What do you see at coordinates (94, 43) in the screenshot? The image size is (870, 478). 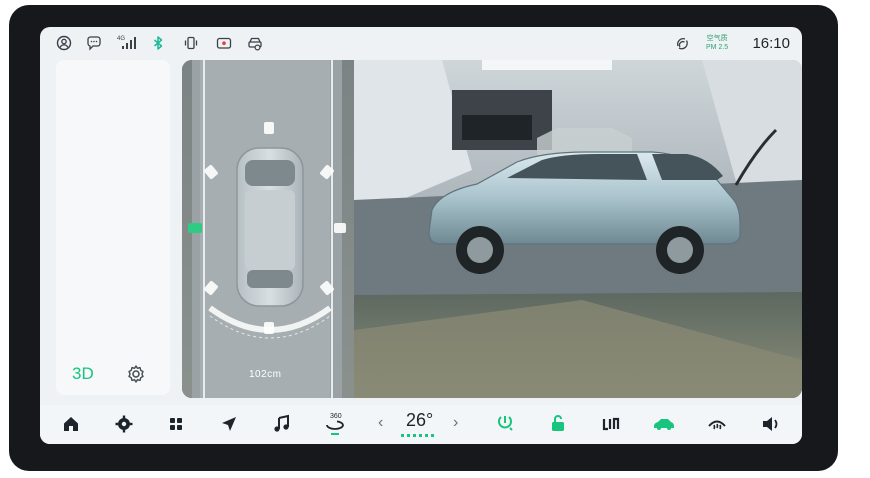 I see `message-icon` at bounding box center [94, 43].